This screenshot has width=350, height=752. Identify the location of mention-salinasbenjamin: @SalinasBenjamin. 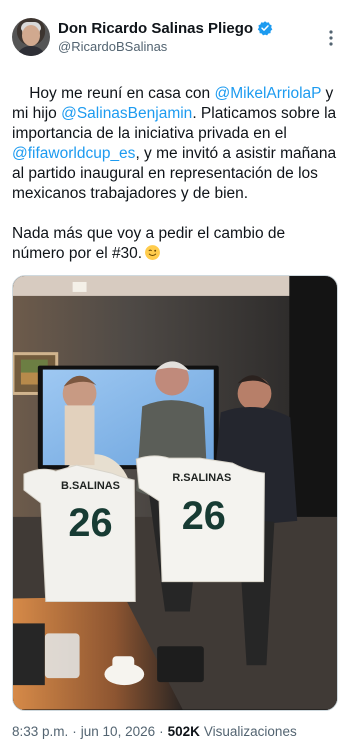
(126, 113).